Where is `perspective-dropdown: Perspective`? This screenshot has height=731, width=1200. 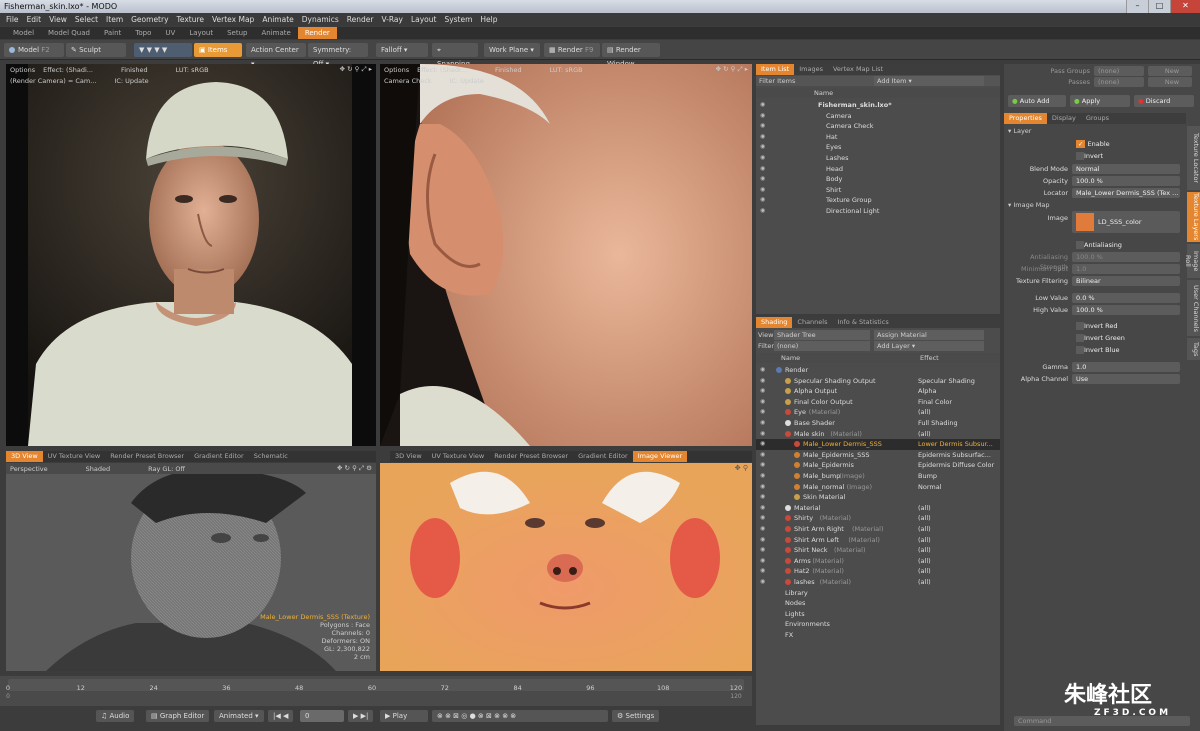
perspective-dropdown: Perspective is located at coordinates (29, 469).